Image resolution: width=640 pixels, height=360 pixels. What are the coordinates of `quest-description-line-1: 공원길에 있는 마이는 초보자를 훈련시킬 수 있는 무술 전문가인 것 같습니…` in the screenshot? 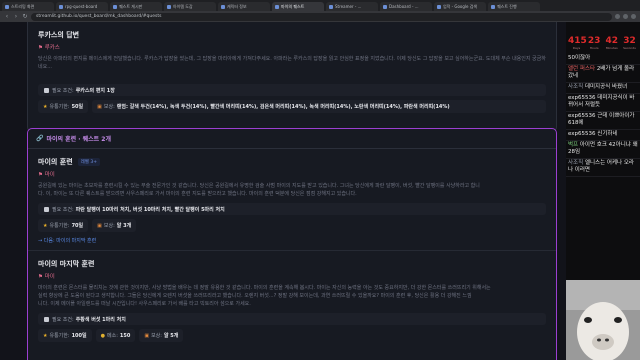 It's located at (259, 186).